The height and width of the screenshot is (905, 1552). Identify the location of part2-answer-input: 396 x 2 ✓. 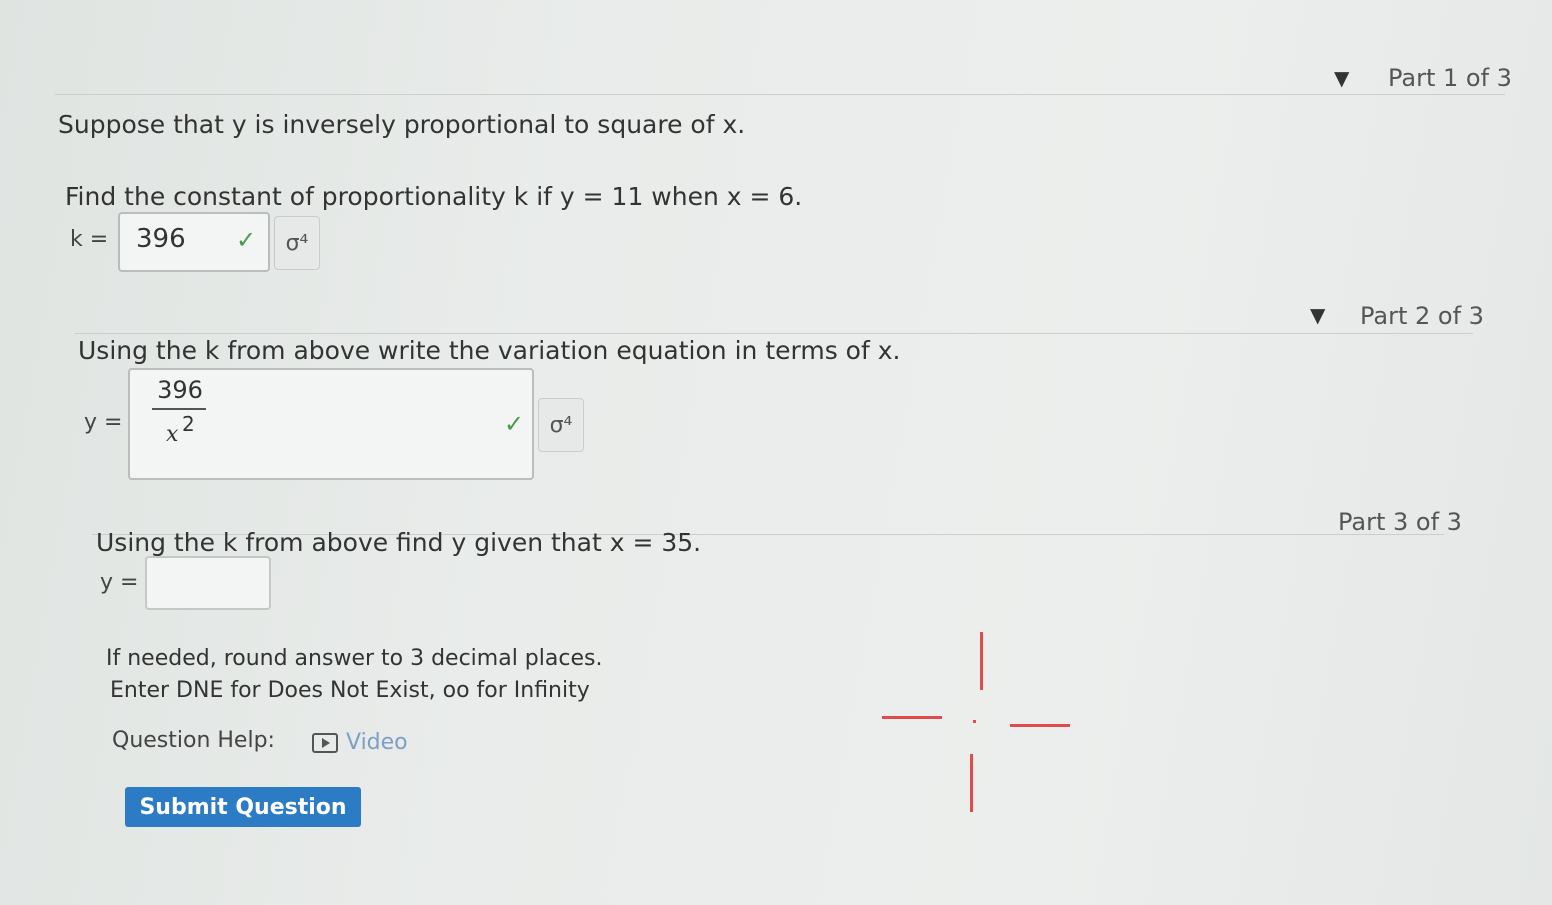
(331, 424).